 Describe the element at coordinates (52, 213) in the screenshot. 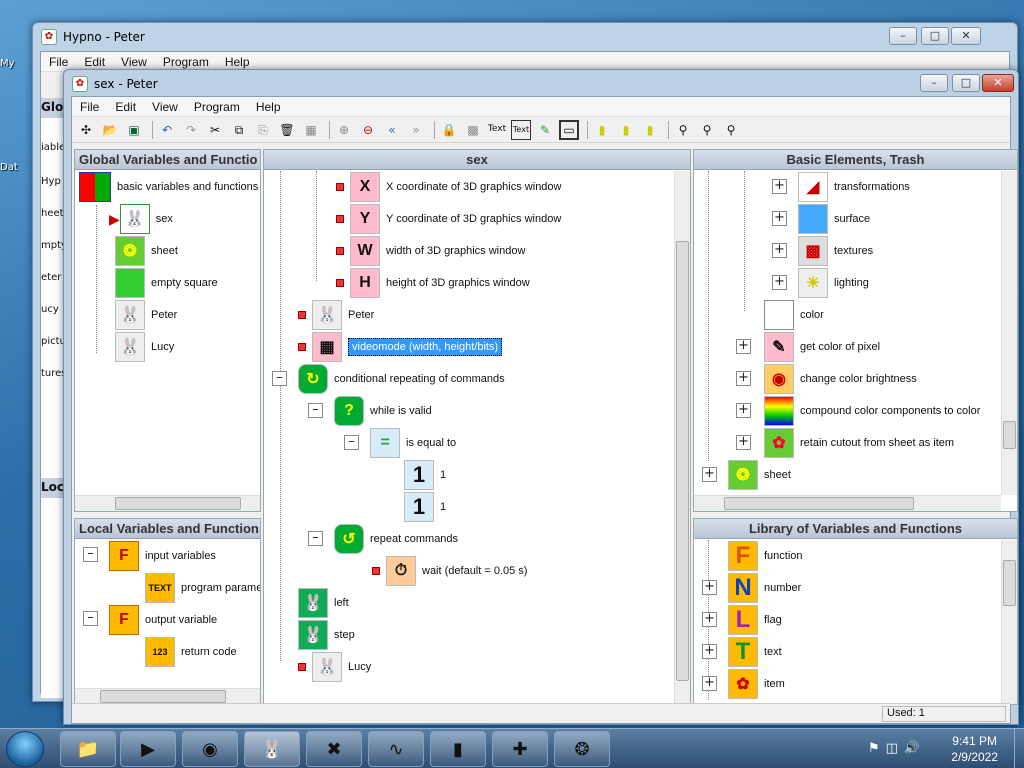

I see `back-item: heet` at that location.